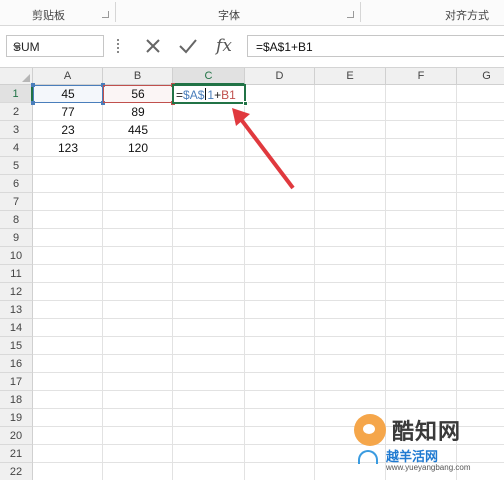  Describe the element at coordinates (180, 95) in the screenshot. I see `formula-equals: =` at that location.